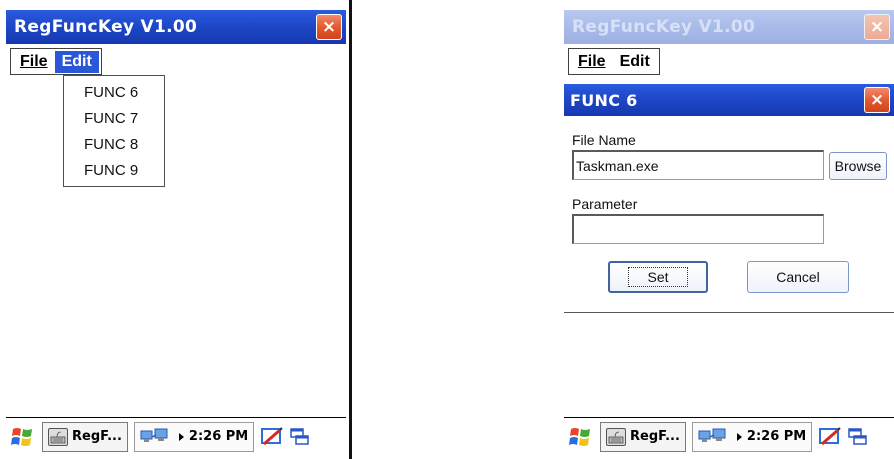  I want to click on dialog-title-bar: FUNC 6 ×, so click(729, 100).